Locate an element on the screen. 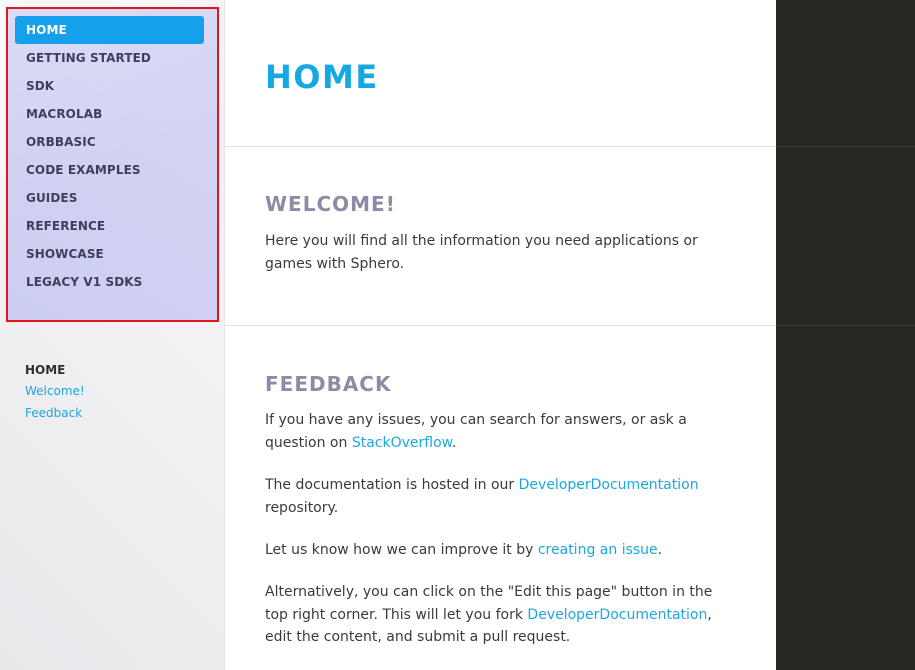 This screenshot has height=670, width=915. nav-item-reference: REFERENCE is located at coordinates (109, 226).